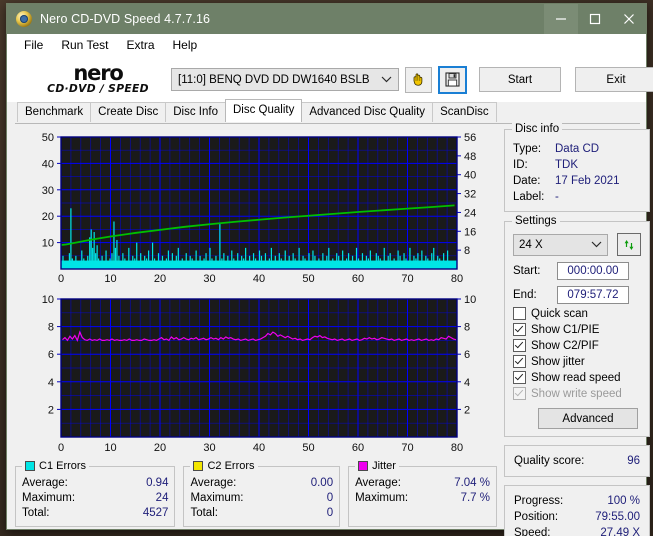 This screenshot has height=536, width=653. I want to click on drive-select: [11:0] BENQ DVD DD DW1640 BSLB, so click(285, 79).